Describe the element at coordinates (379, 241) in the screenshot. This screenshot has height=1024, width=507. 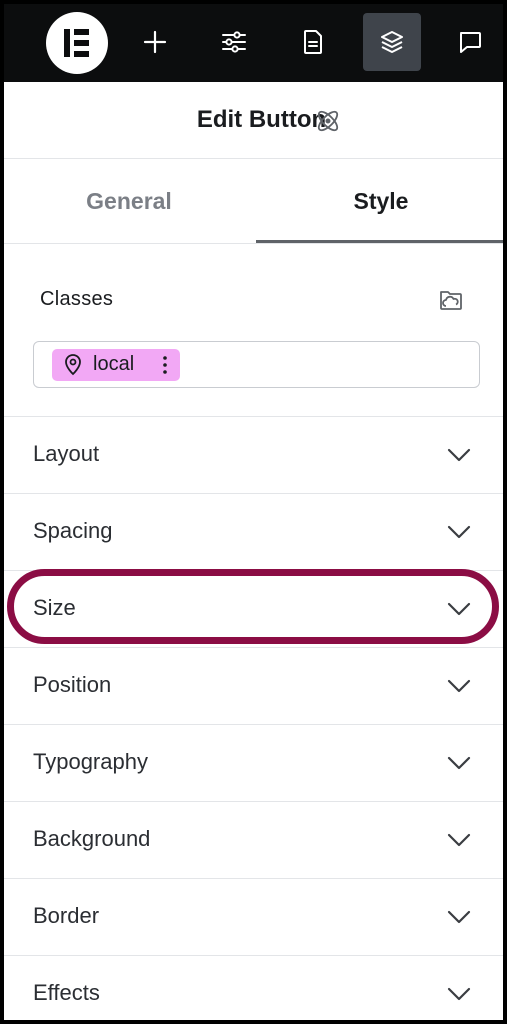
I see `active-tab-indicator` at that location.